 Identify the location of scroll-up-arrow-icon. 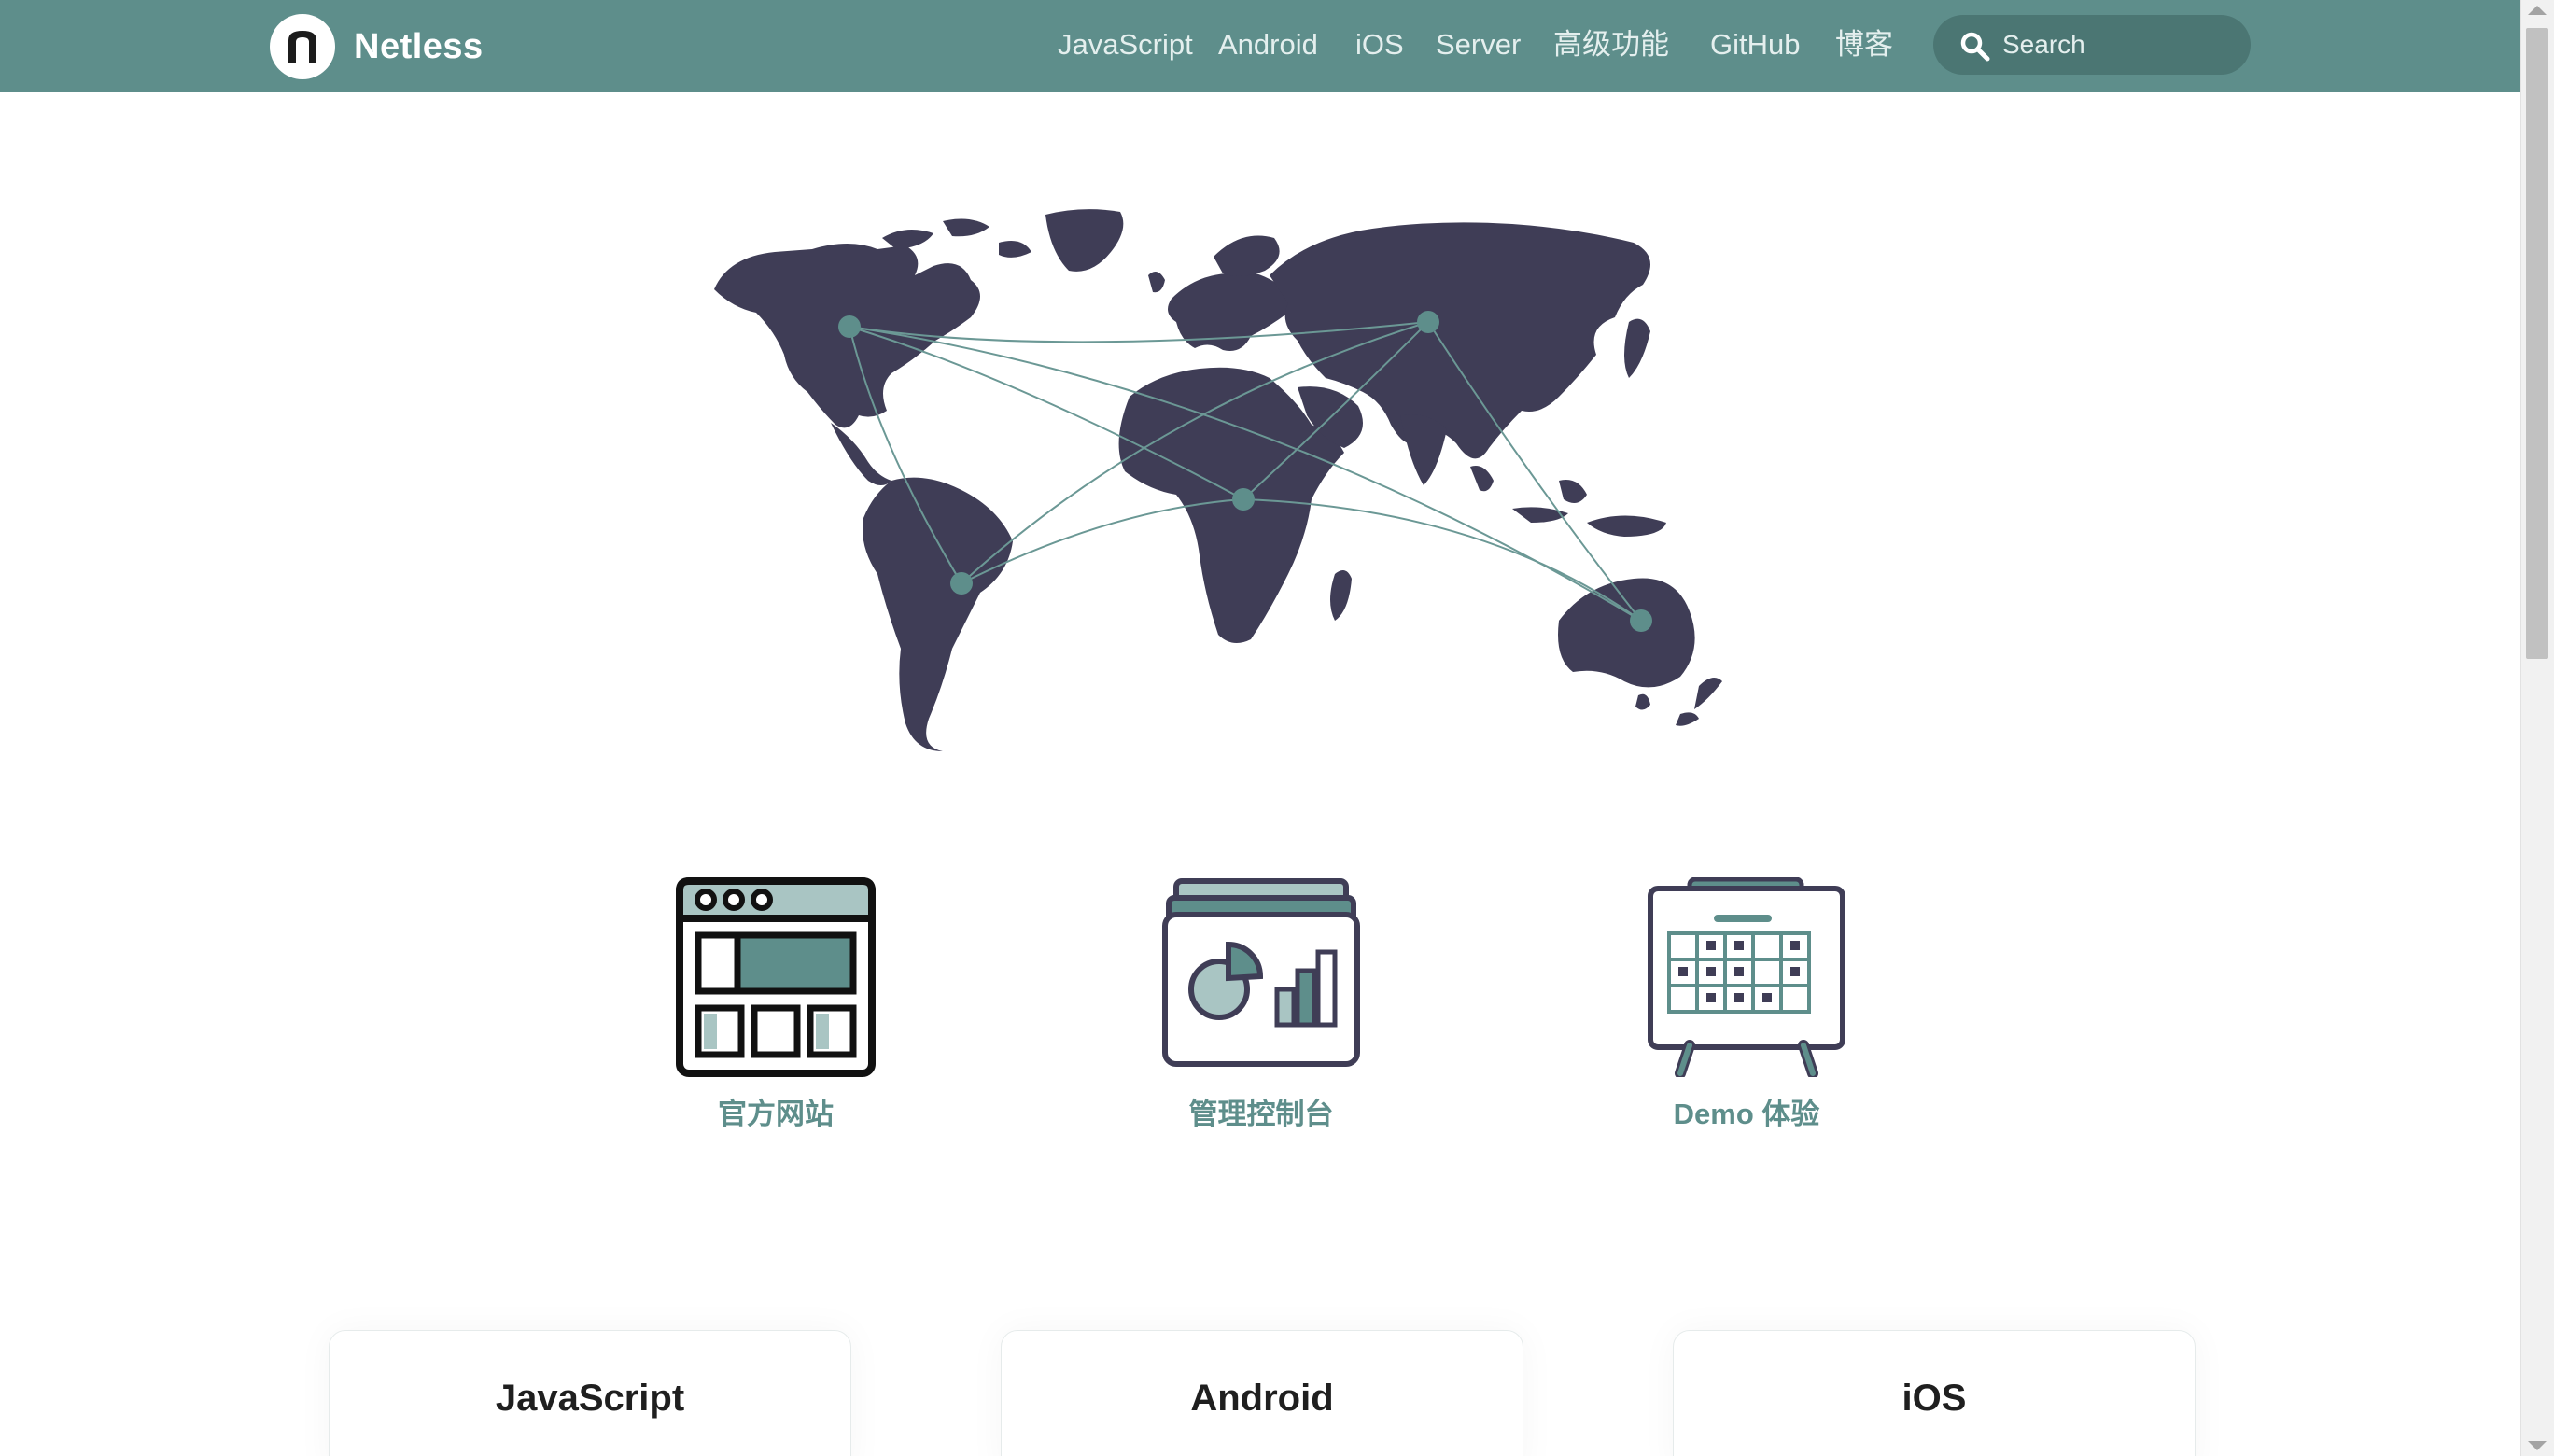
(2537, 10).